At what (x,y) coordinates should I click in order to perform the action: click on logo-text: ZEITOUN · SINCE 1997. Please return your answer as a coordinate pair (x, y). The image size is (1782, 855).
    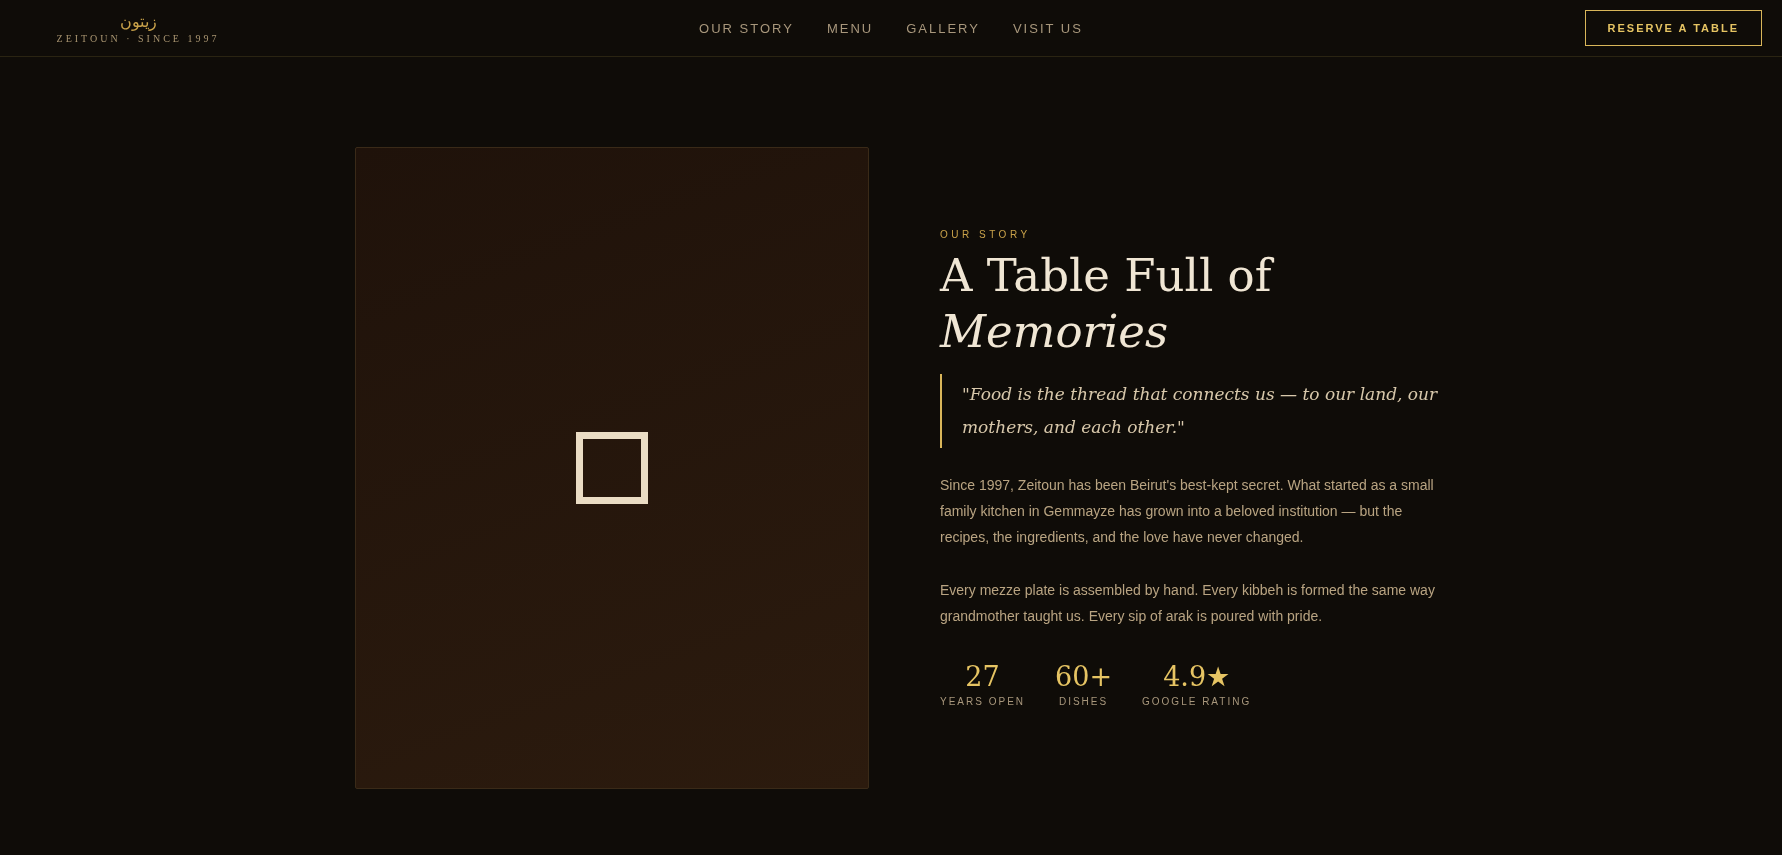
    Looking at the image, I should click on (138, 38).